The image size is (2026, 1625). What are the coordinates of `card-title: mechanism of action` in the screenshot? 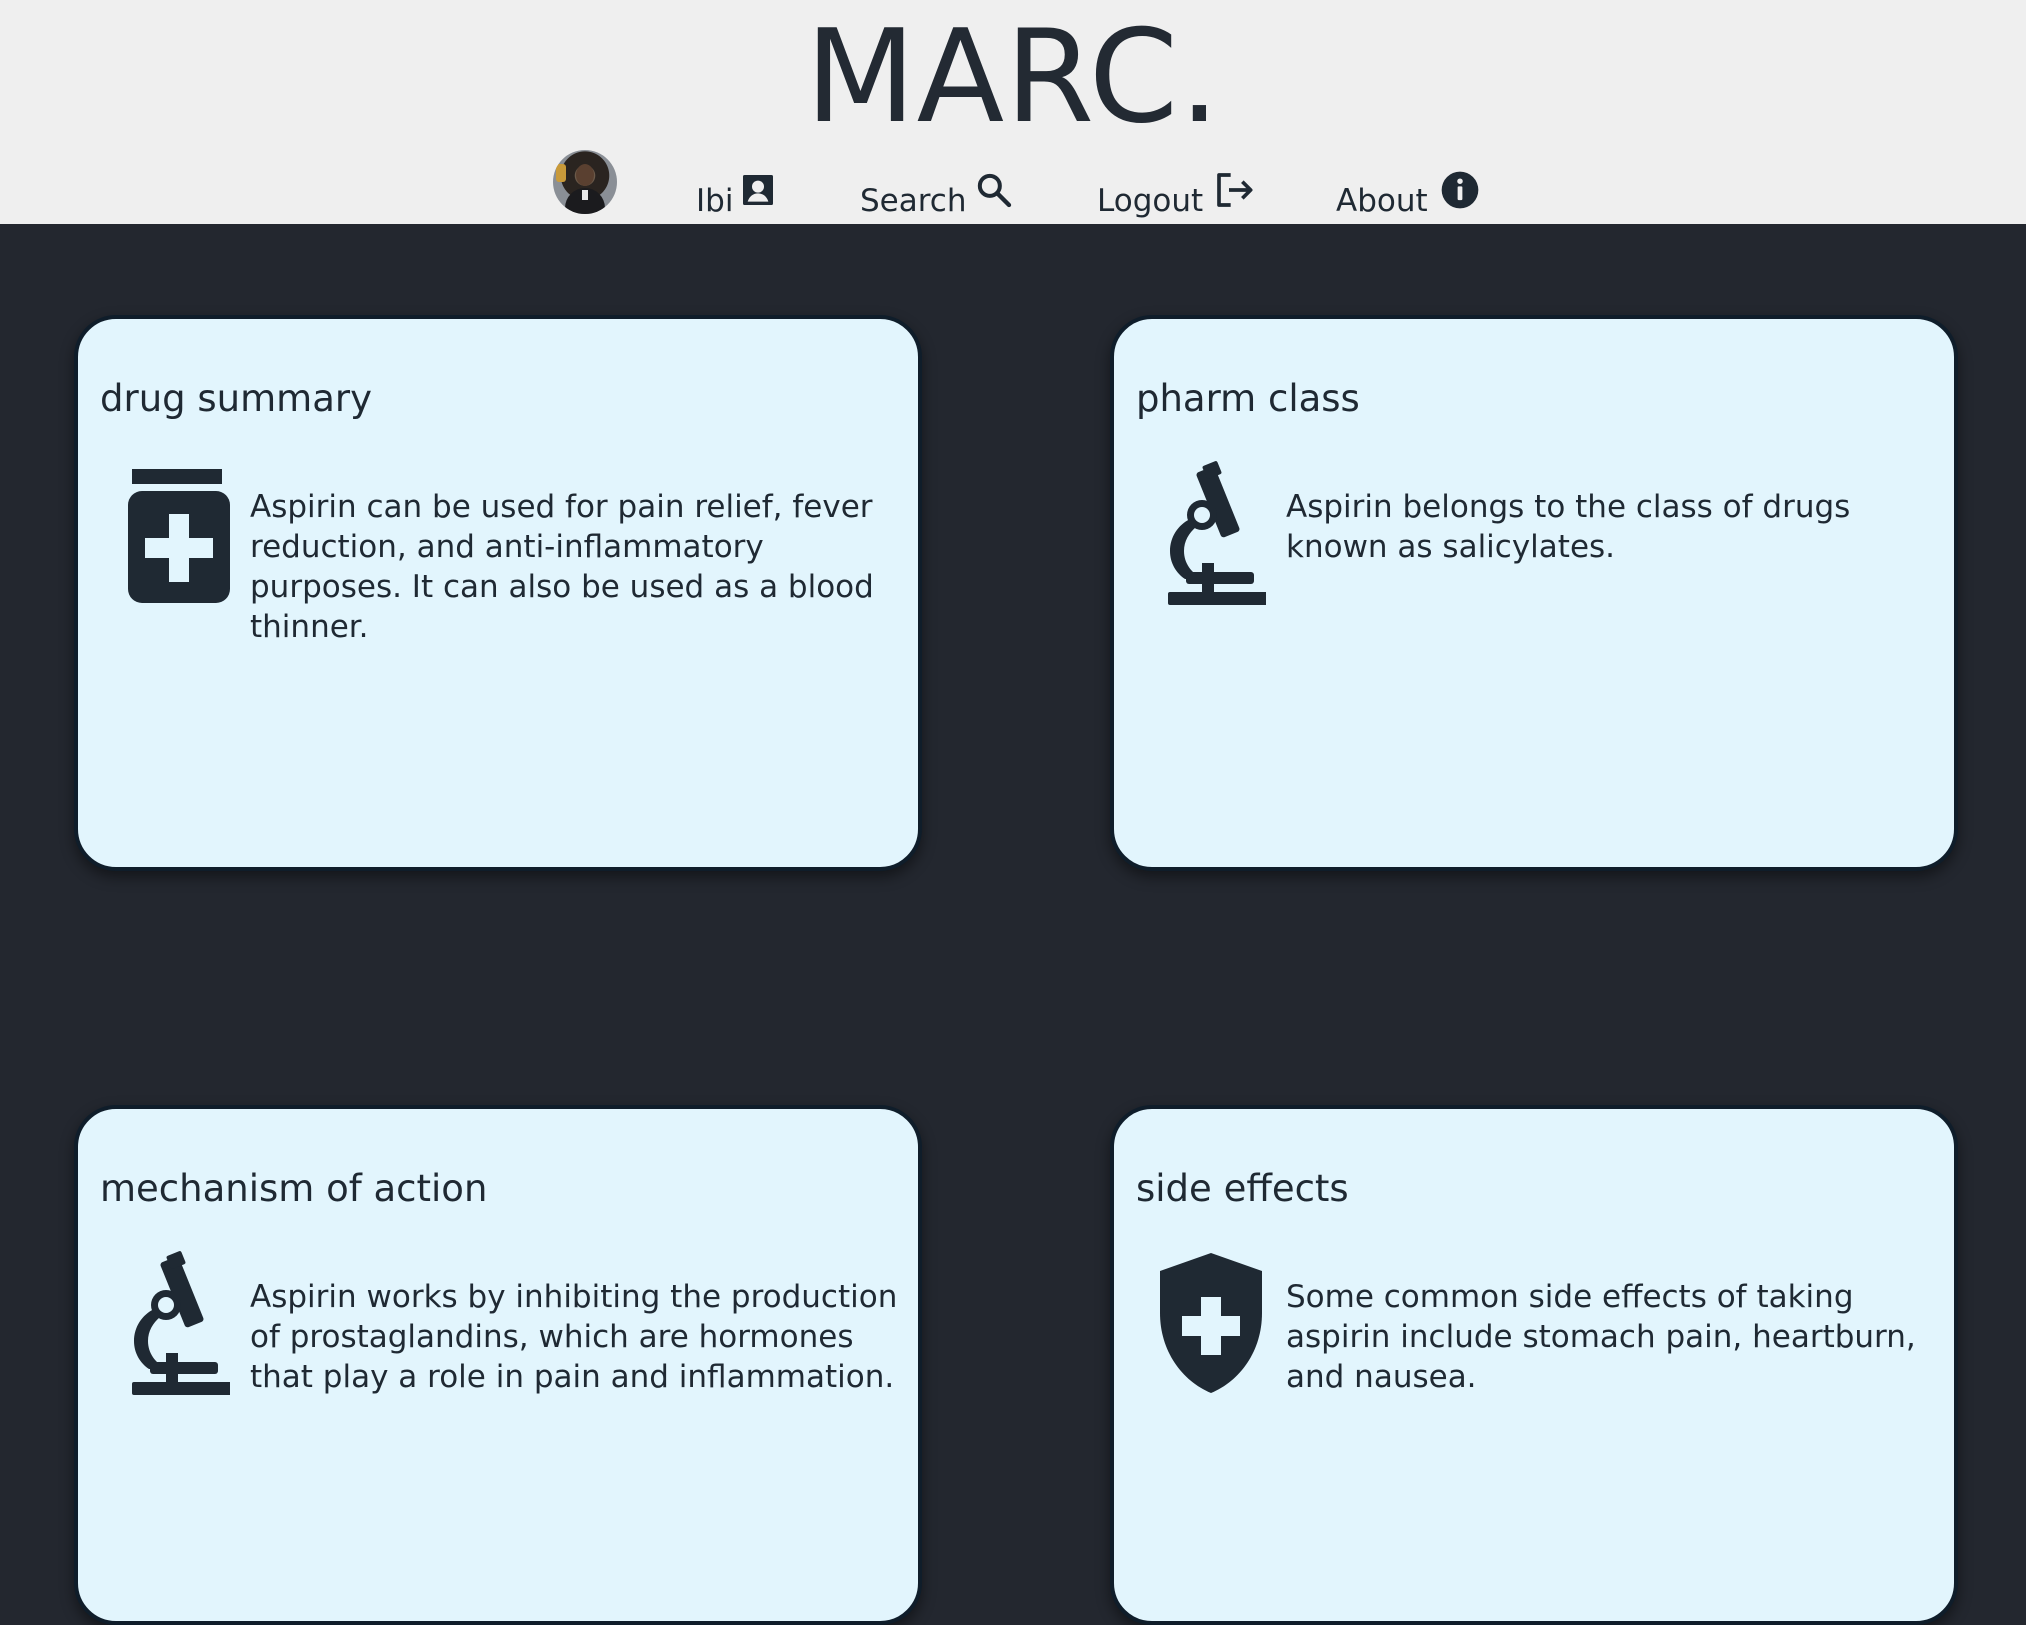 It's located at (294, 1188).